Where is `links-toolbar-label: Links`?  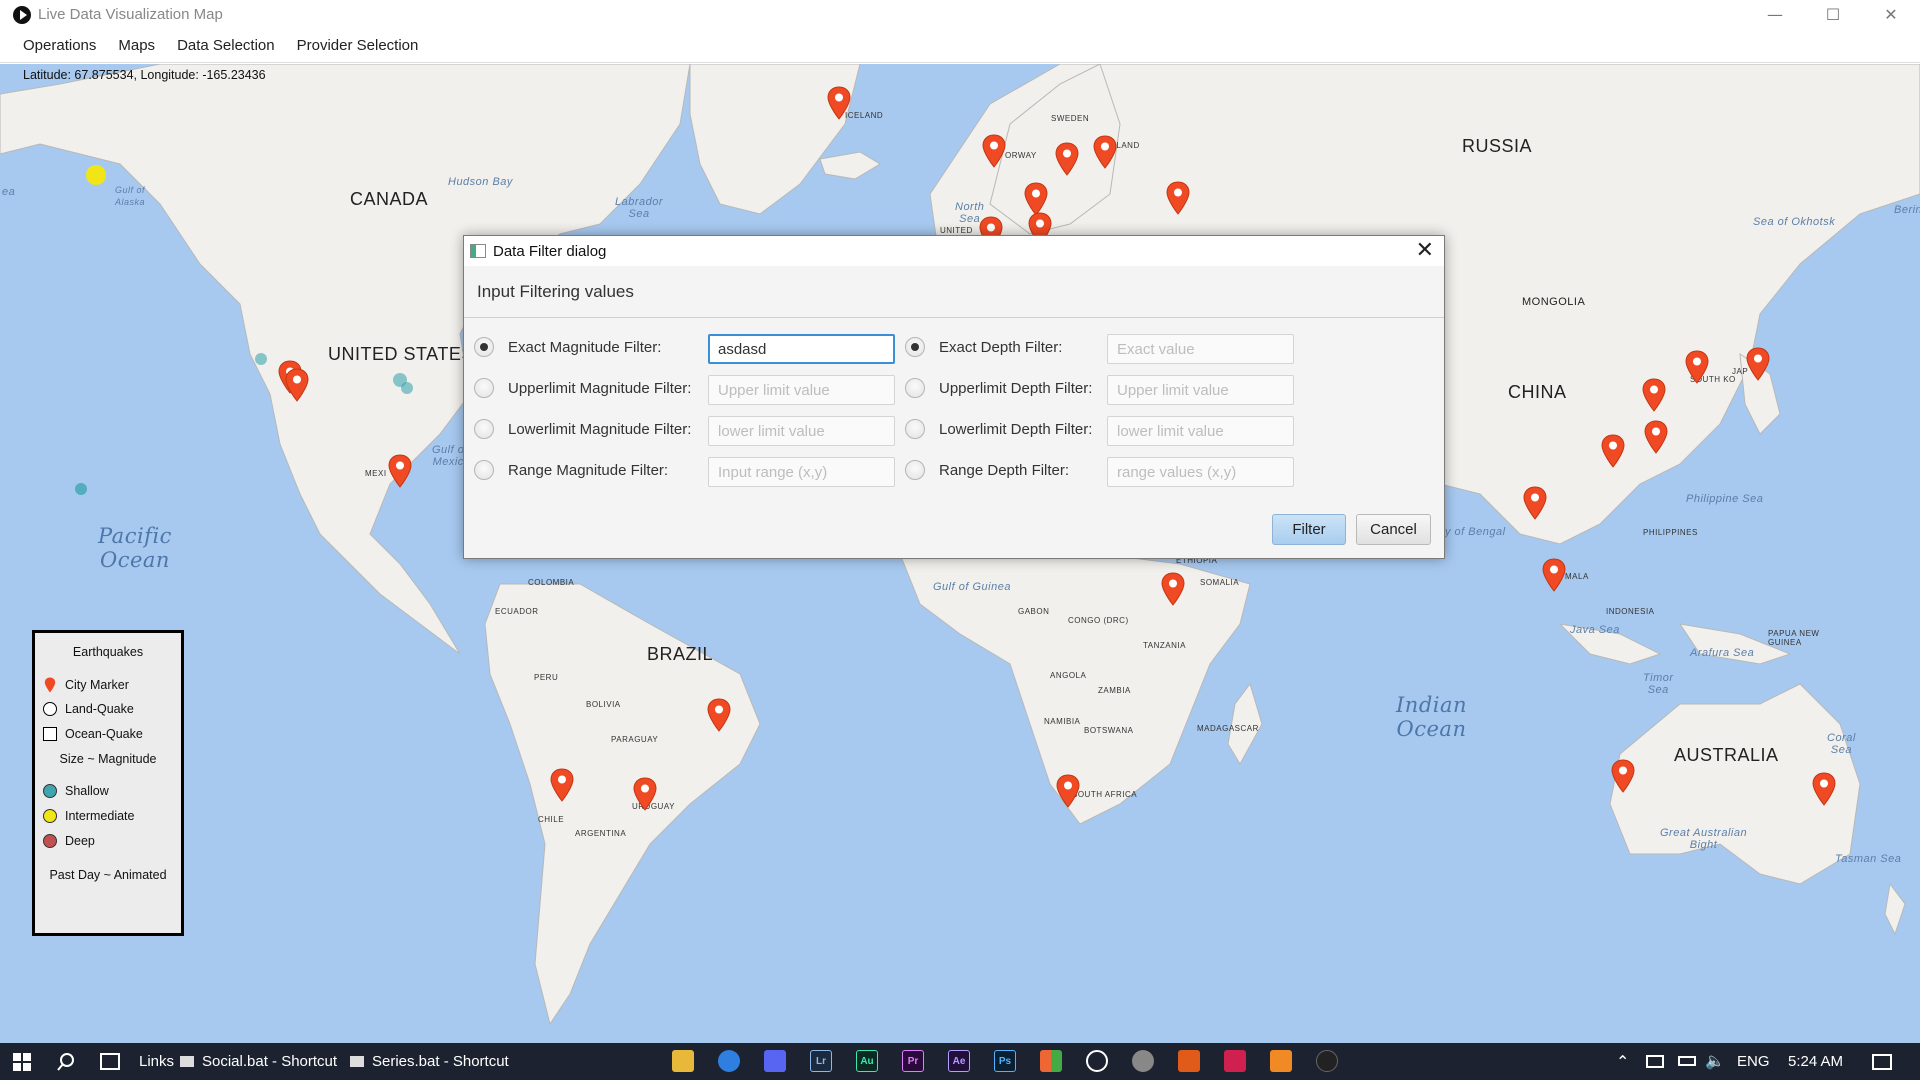
links-toolbar-label: Links is located at coordinates (156, 1061).